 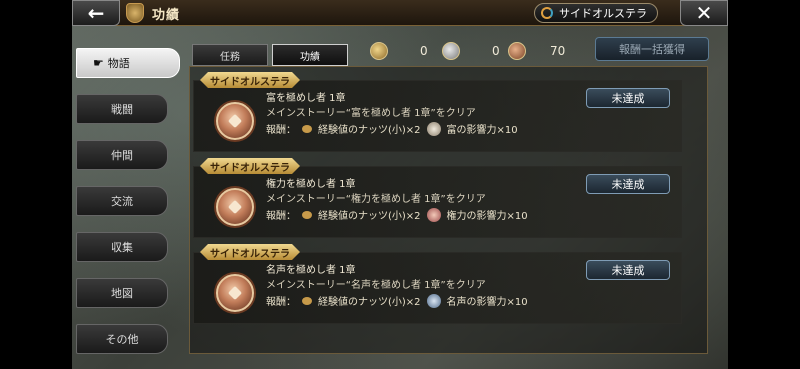 I want to click on left-letterbox, so click(x=36, y=184).